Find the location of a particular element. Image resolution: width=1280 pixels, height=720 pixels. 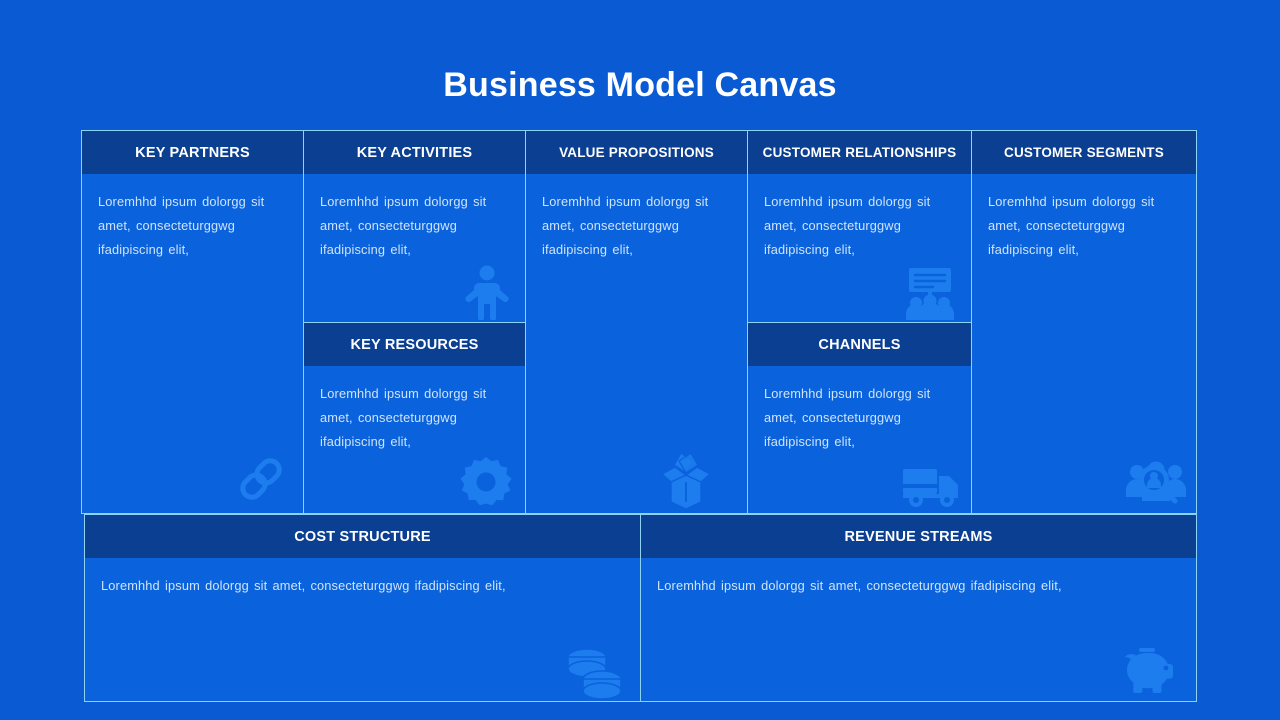

block-title-channels: CHANNELS is located at coordinates (859, 344).